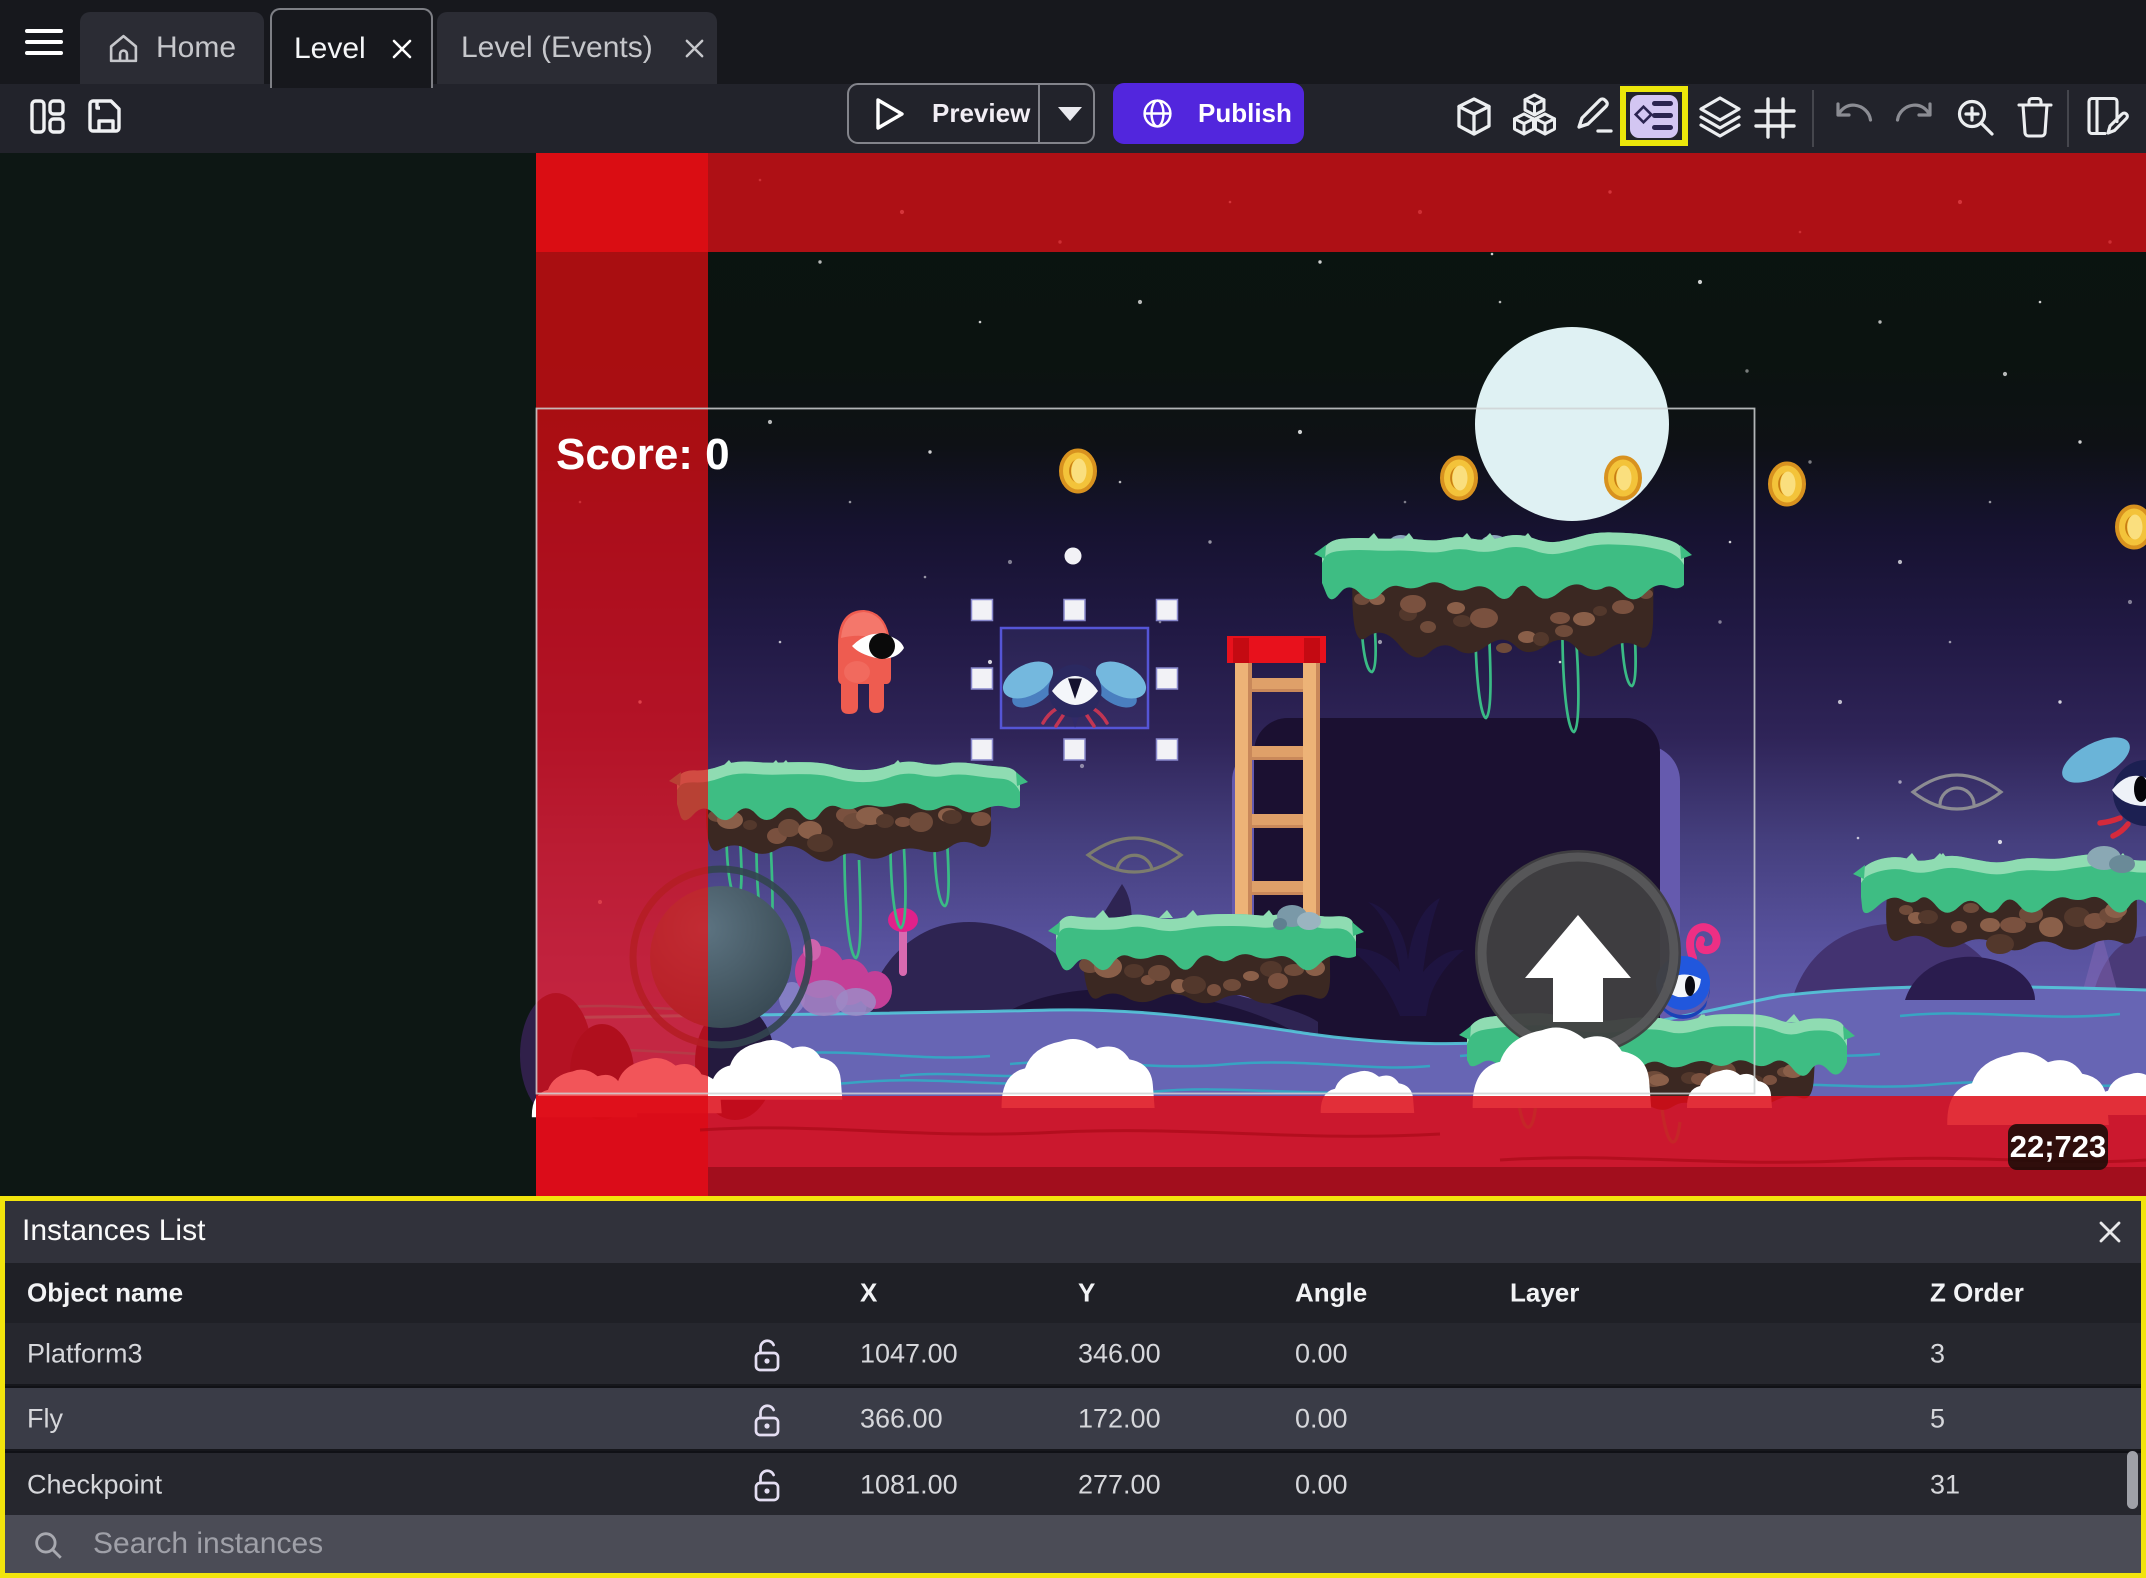  I want to click on svg-text: Score: 0, so click(643, 454).